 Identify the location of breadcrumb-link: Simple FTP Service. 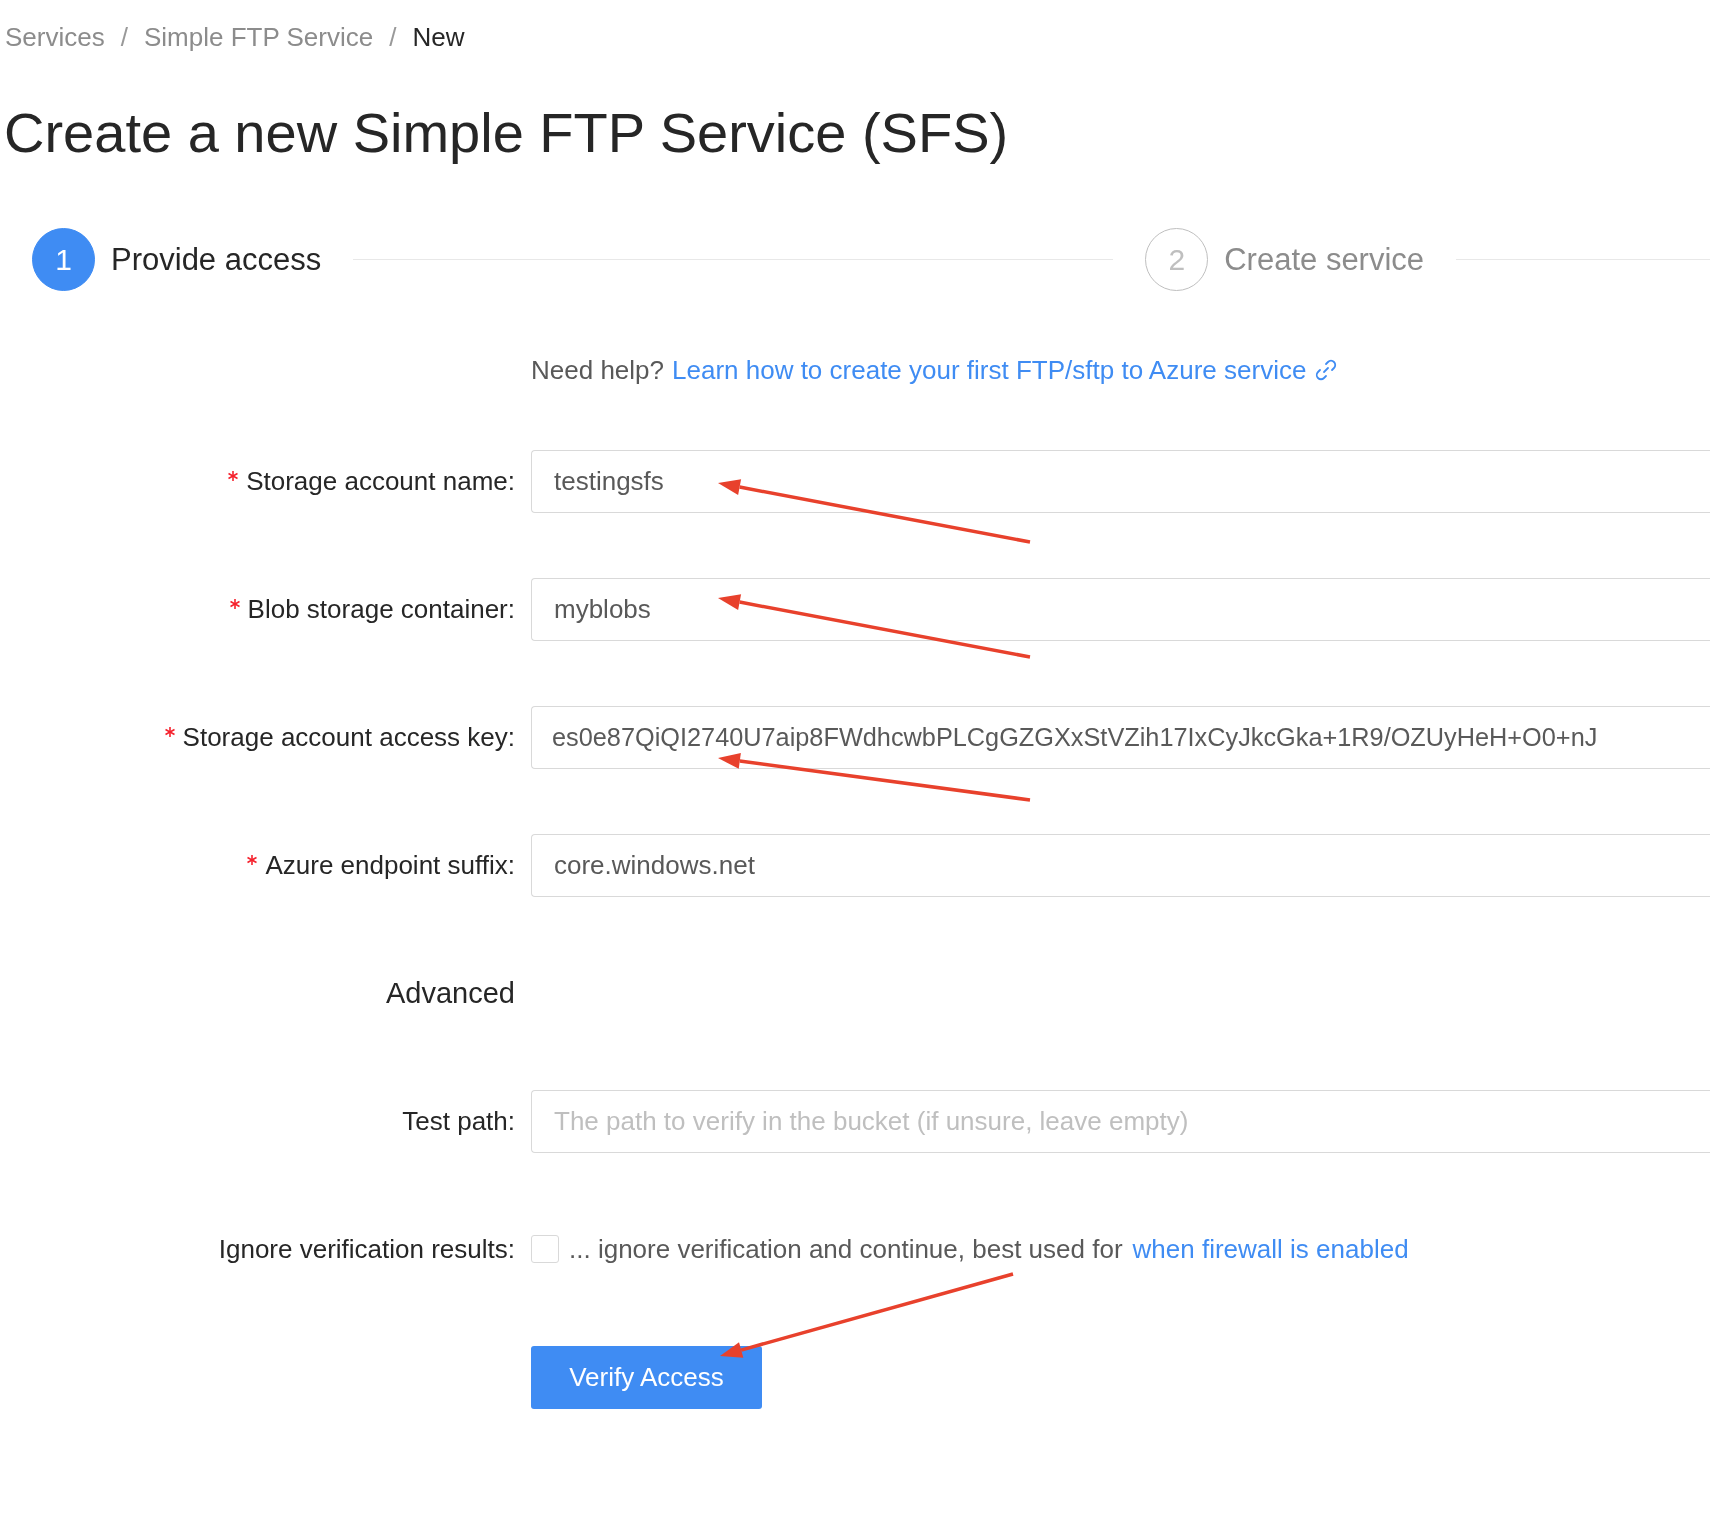
(258, 37).